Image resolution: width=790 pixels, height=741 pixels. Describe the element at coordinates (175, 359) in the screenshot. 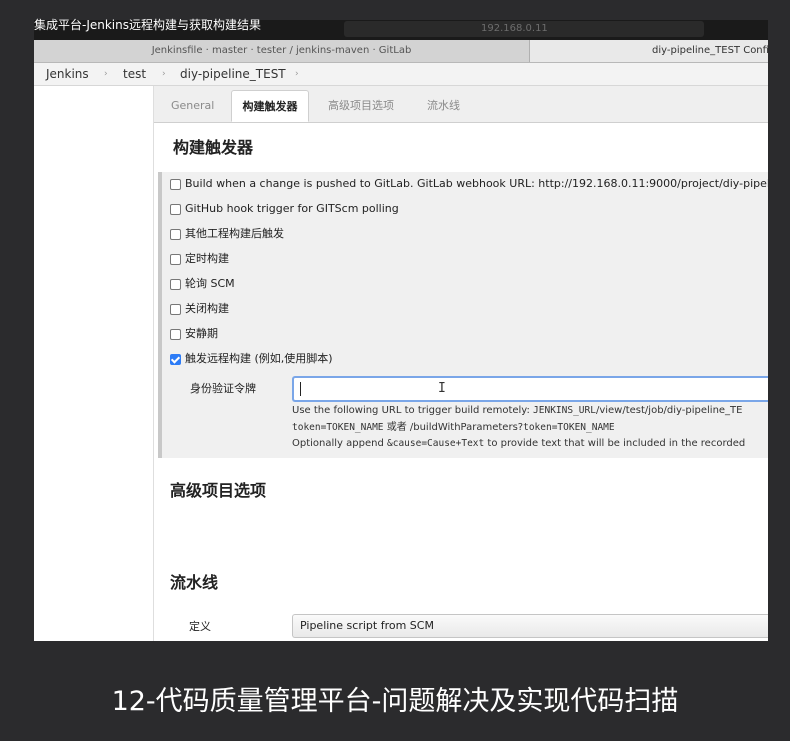

I see `checkbox-checked` at that location.